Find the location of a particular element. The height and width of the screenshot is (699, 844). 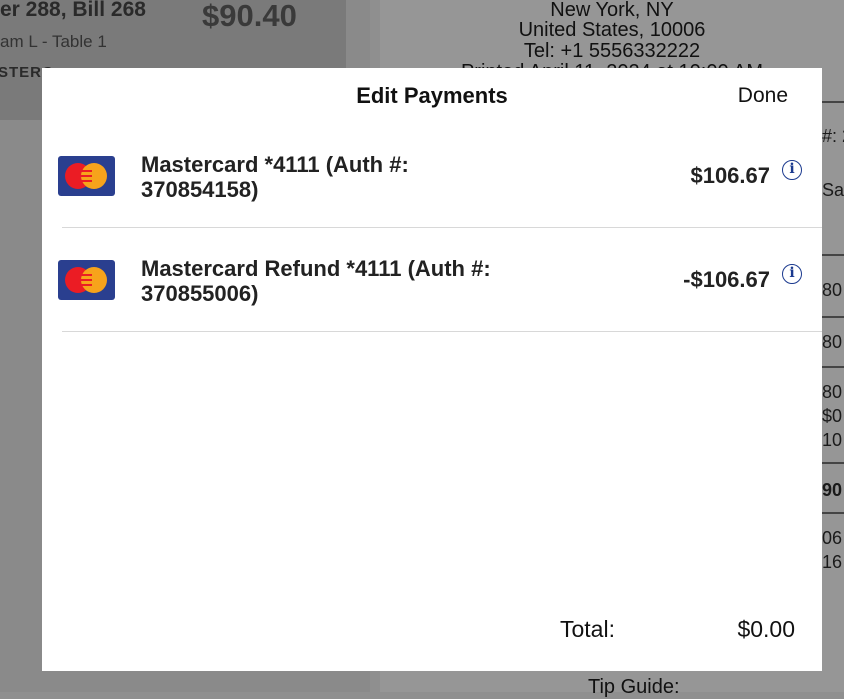

payment-amount: $106.67 is located at coordinates (730, 175).